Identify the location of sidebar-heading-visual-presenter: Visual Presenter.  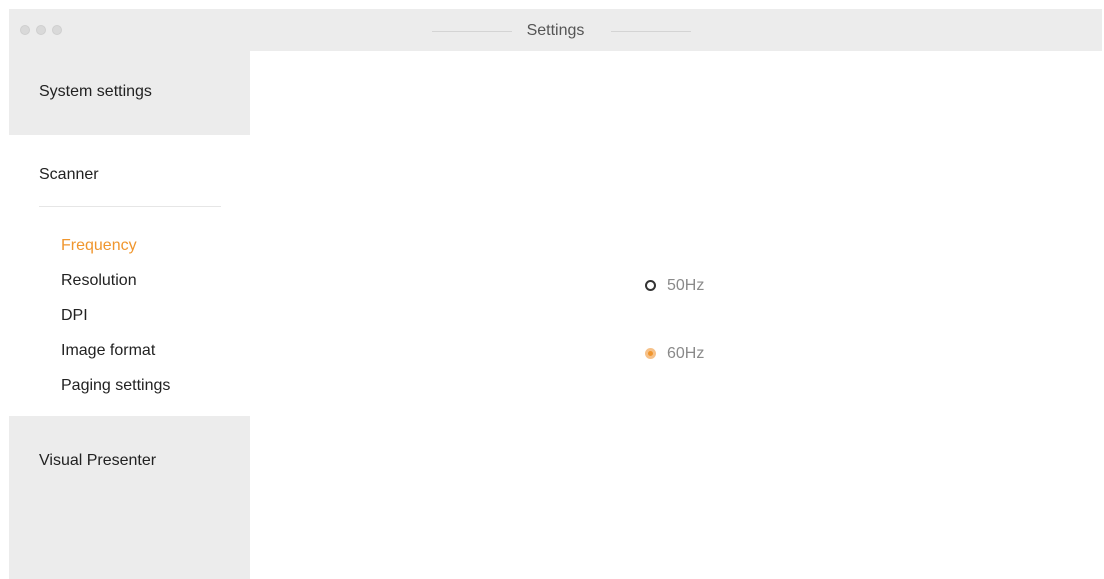
(97, 461).